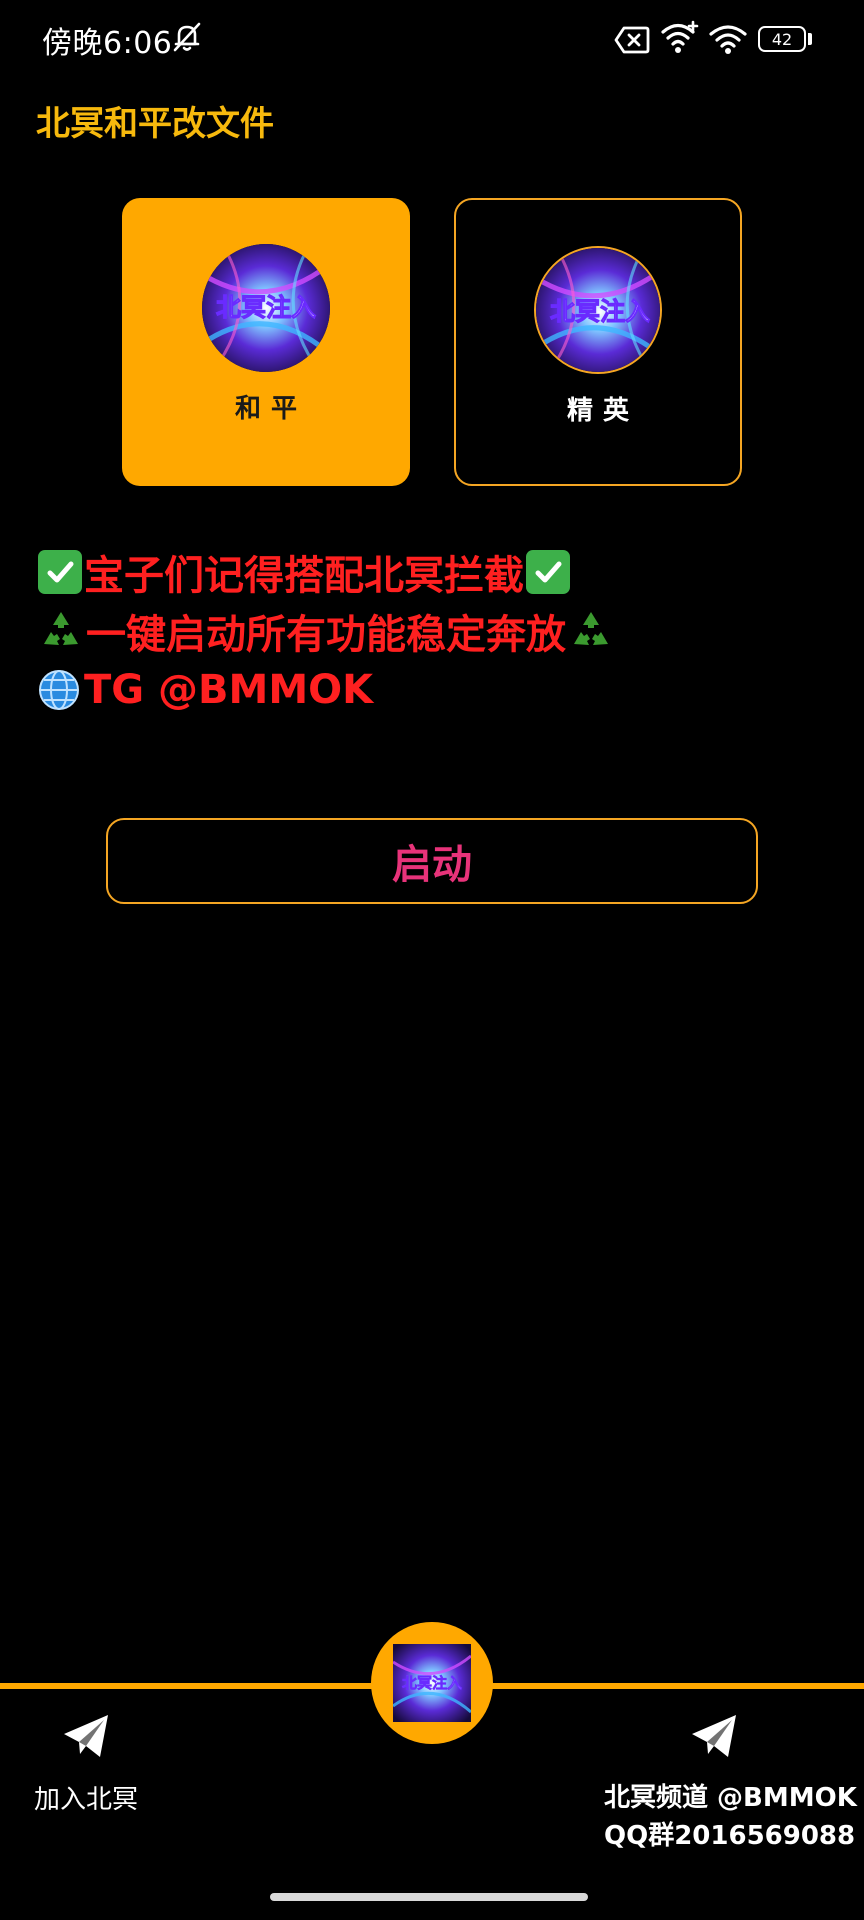 The image size is (864, 1920). Describe the element at coordinates (229, 690) in the screenshot. I see `notice-line-3-text: TG @BMMOK` at that location.